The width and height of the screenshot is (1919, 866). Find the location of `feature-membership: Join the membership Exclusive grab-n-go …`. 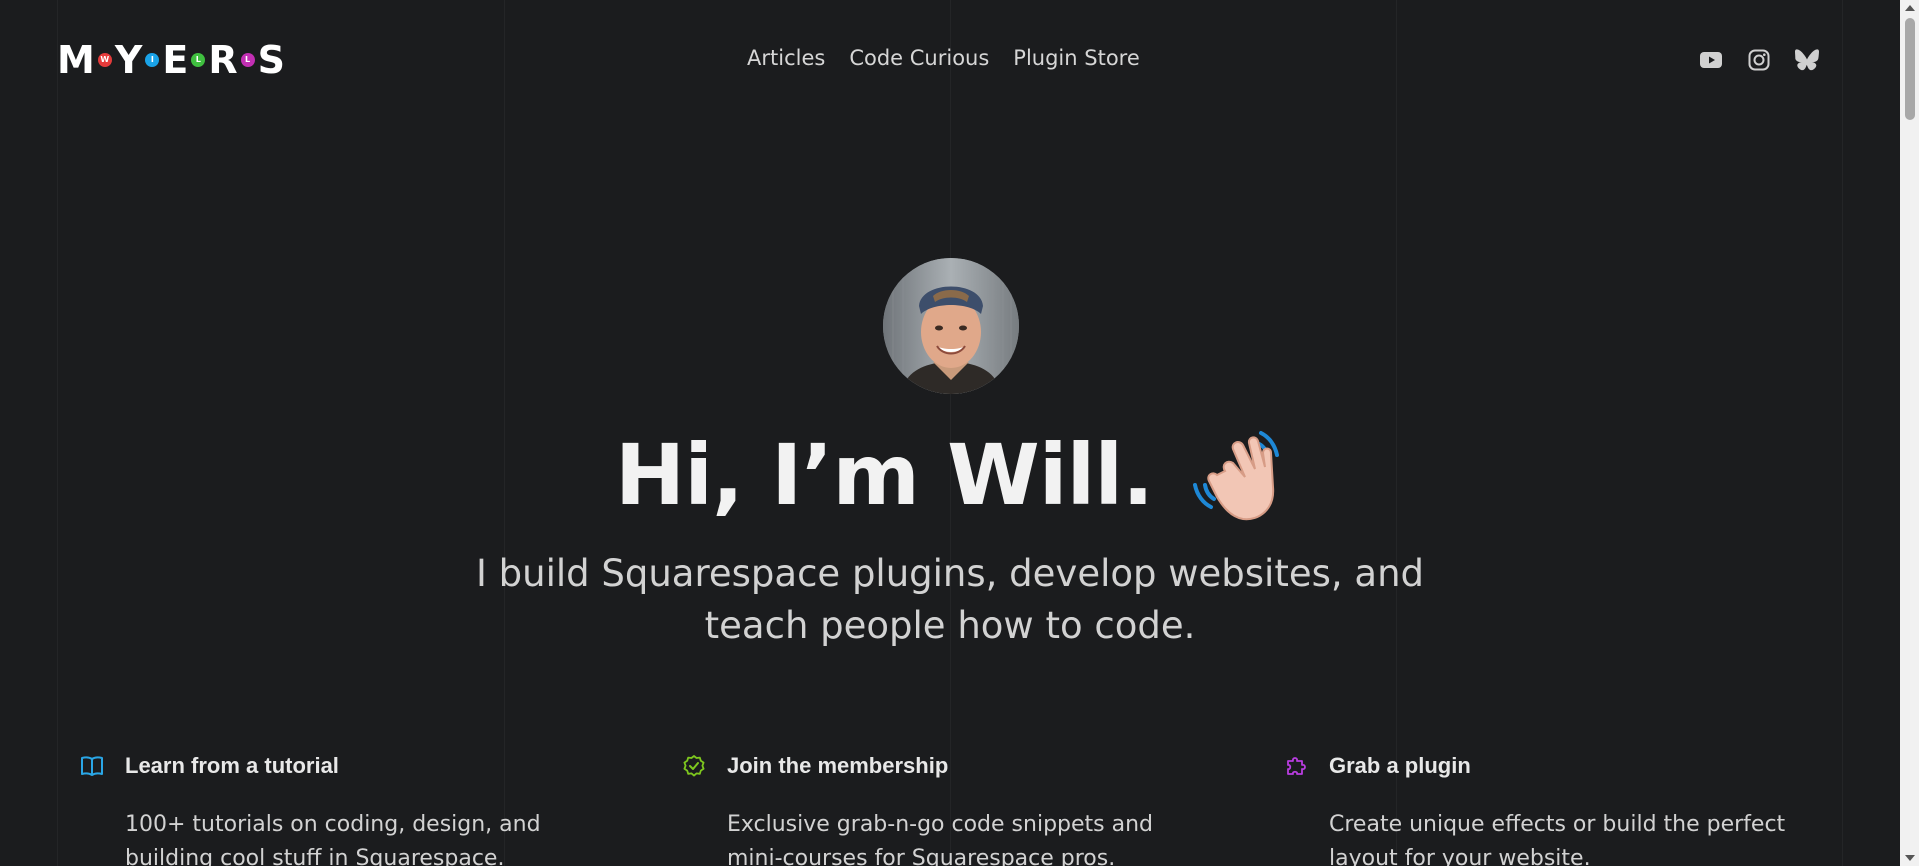

feature-membership: Join the membership Exclusive grab-n-go … is located at coordinates (919, 809).